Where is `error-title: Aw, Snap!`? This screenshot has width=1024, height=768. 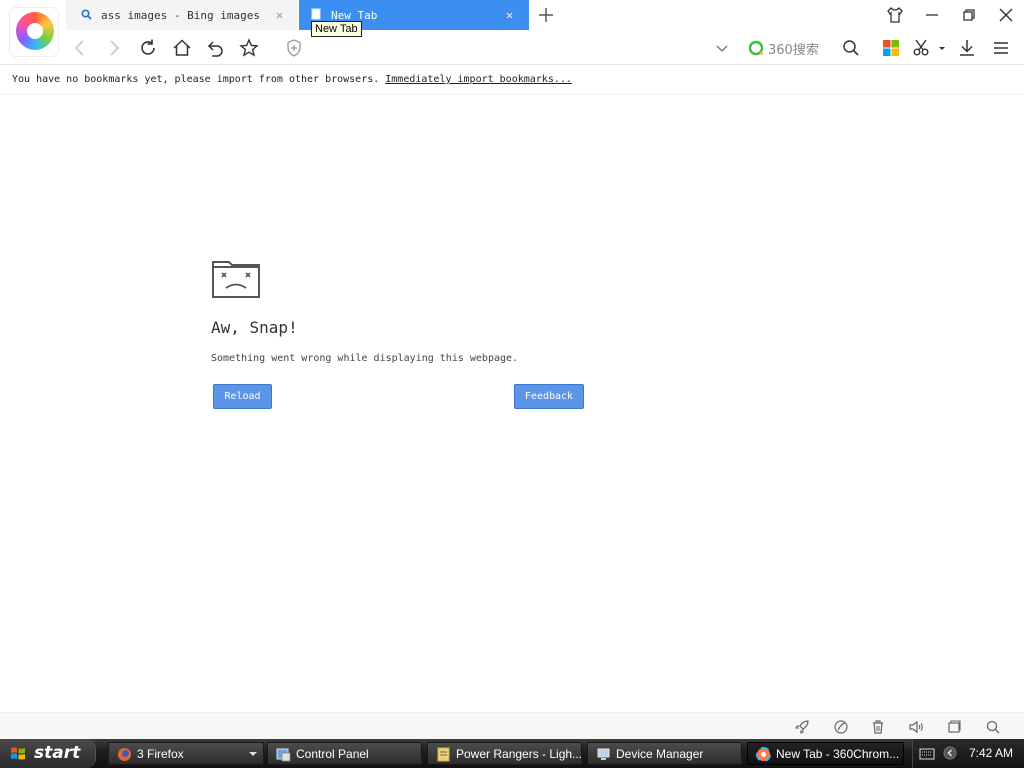 error-title: Aw, Snap! is located at coordinates (254, 327).